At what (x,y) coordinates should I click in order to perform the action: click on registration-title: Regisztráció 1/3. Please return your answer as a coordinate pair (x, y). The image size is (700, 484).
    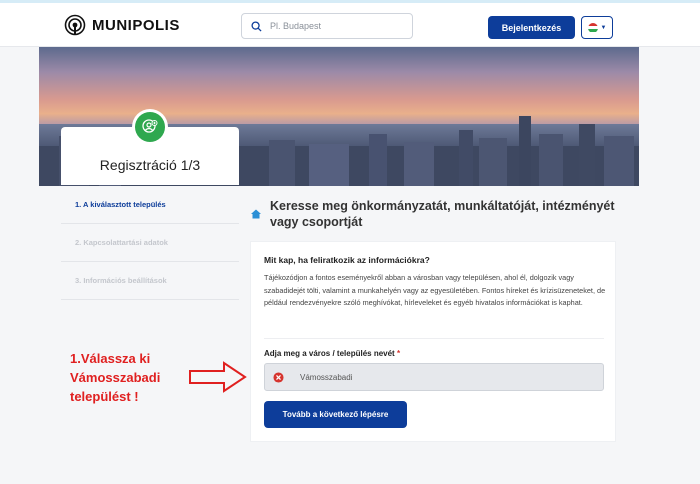
    Looking at the image, I should click on (150, 165).